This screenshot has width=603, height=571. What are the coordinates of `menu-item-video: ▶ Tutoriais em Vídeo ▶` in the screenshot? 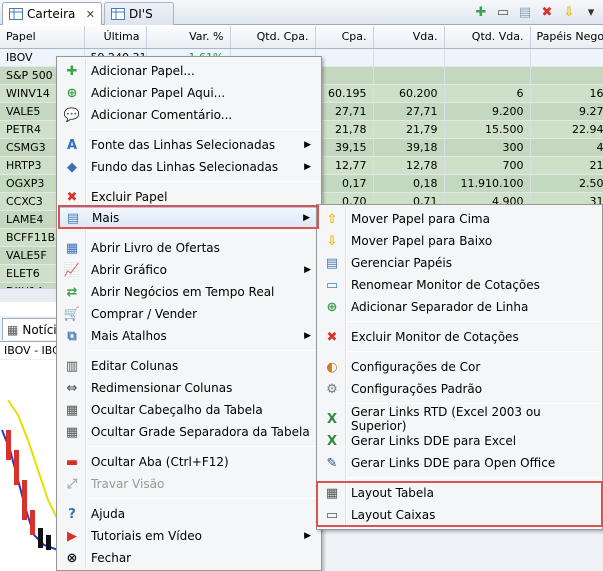 It's located at (189, 536).